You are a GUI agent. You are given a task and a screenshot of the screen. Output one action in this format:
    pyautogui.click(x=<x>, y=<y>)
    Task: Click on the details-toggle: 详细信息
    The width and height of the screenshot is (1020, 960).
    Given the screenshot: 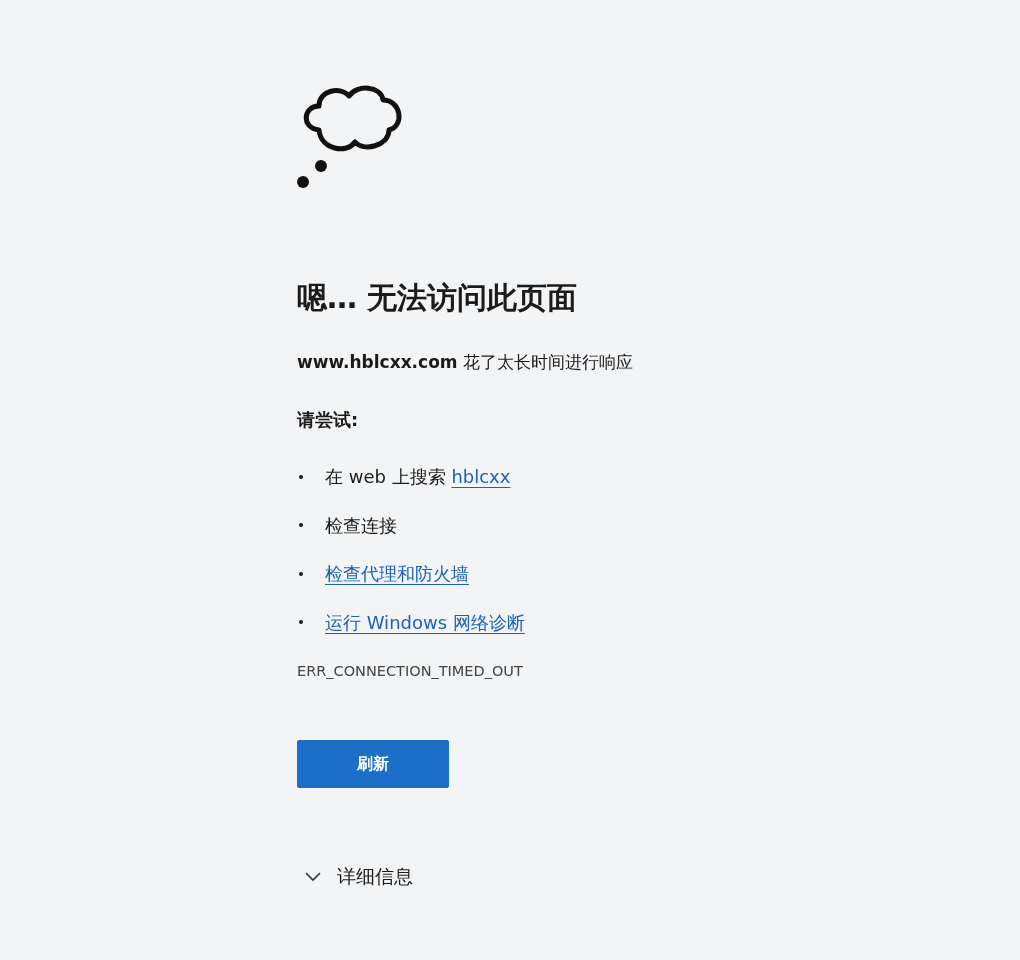 What is the action you would take?
    pyautogui.click(x=532, y=876)
    